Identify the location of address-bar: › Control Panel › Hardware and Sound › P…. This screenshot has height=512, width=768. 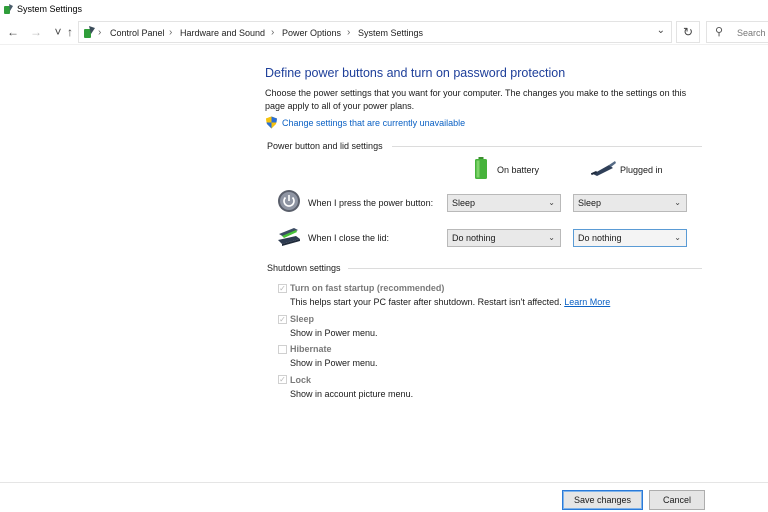
(375, 32).